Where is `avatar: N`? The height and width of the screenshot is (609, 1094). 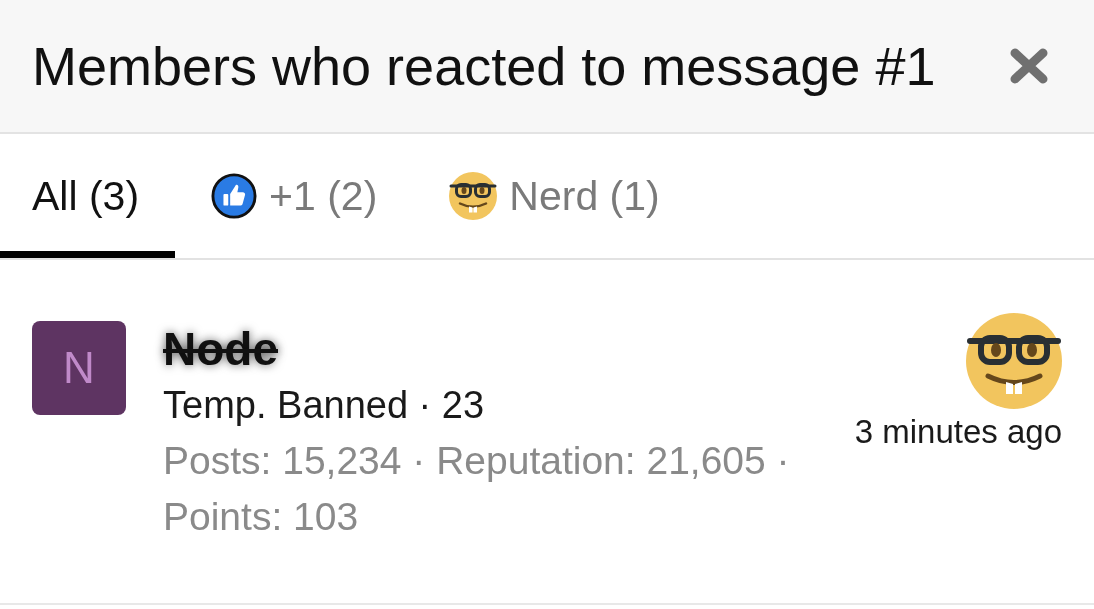
avatar: N is located at coordinates (79, 368).